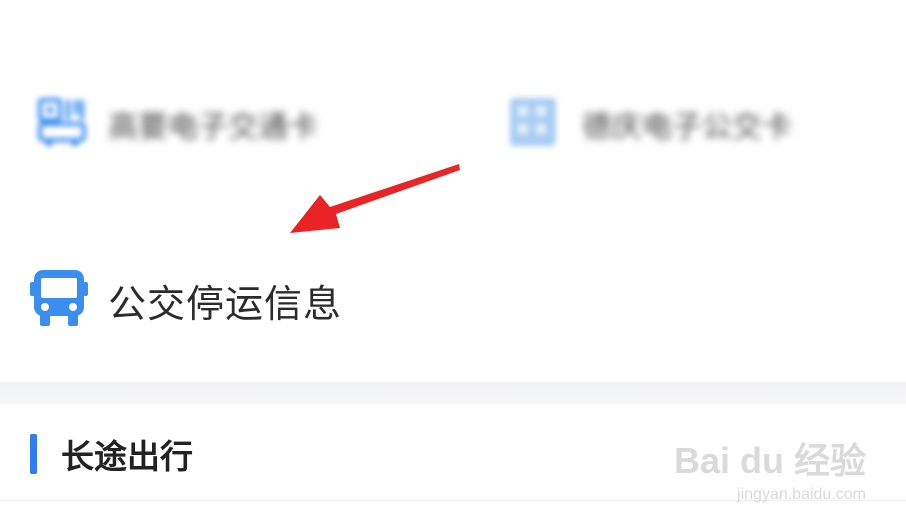  I want to click on bus-icon, so click(59, 300).